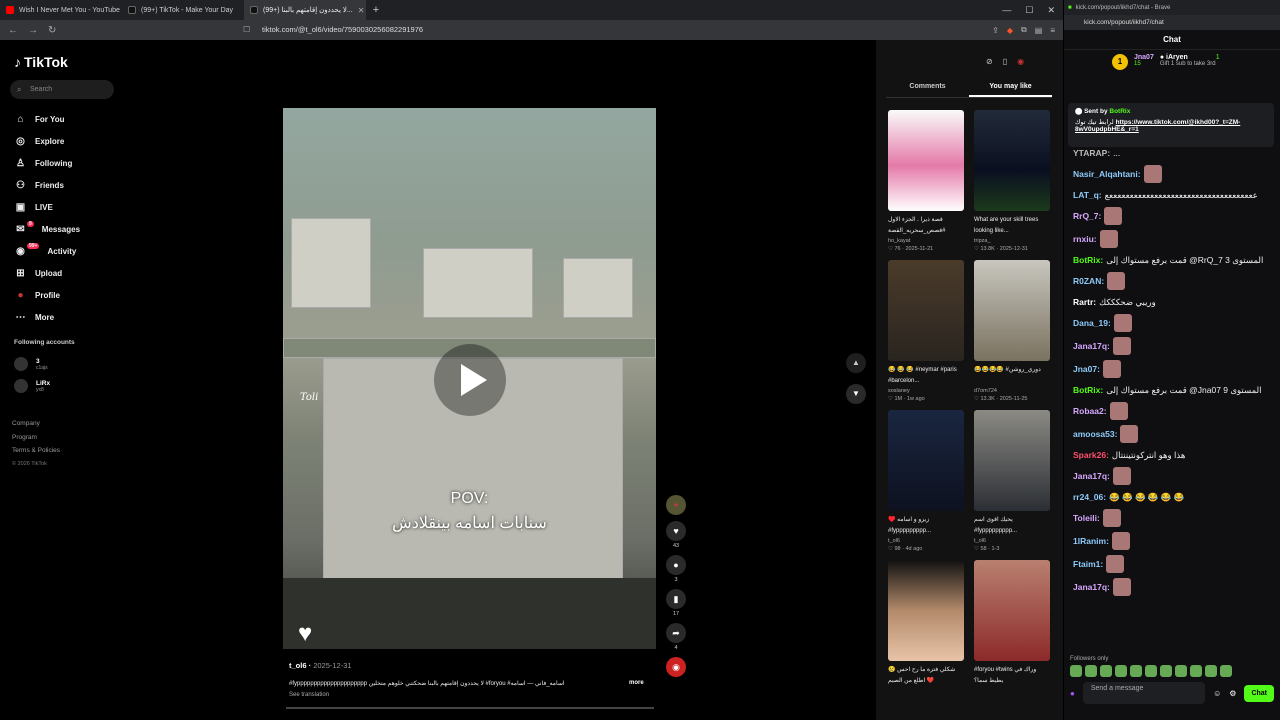  Describe the element at coordinates (1024, 30) in the screenshot. I see `extensions-icon: ⧉` at that location.